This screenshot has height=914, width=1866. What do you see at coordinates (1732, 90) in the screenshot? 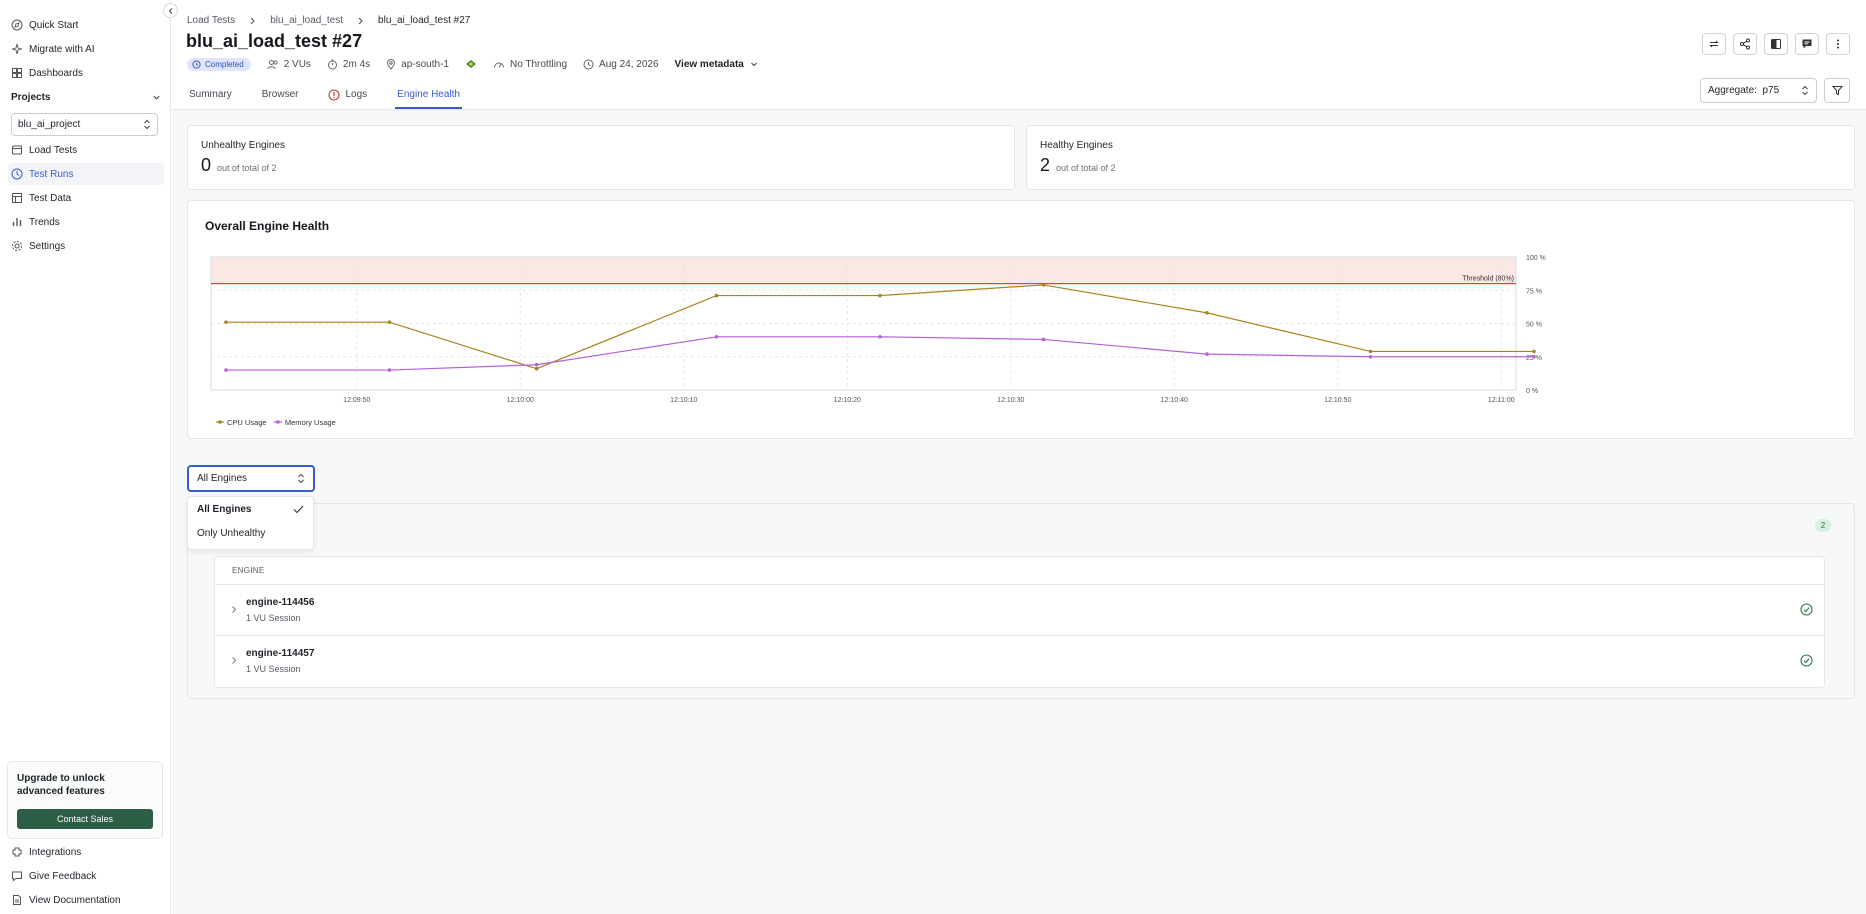
I see `aggregate-label: Aggregate:` at bounding box center [1732, 90].